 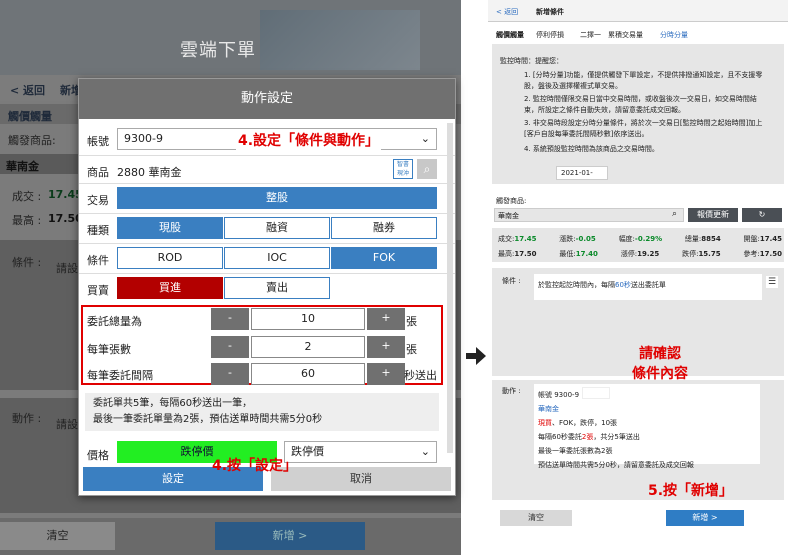 What do you see at coordinates (589, 215) in the screenshot?
I see `right-stock-field` at bounding box center [589, 215].